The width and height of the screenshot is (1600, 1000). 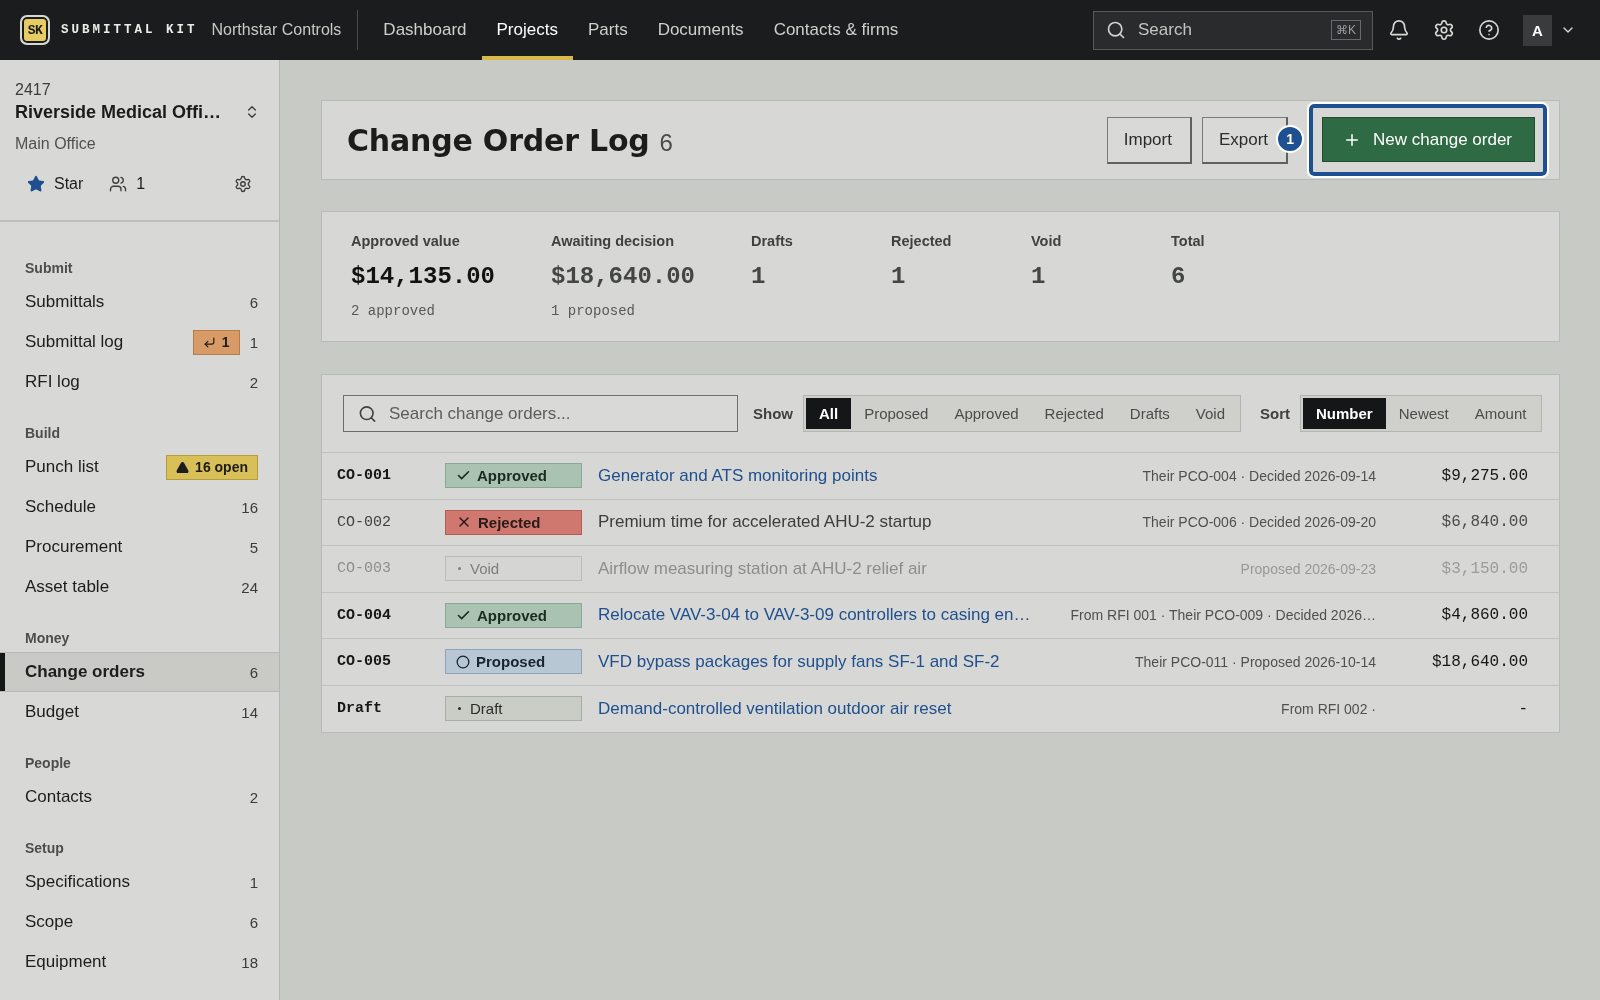 What do you see at coordinates (986, 413) in the screenshot?
I see `filter-option: Approved` at bounding box center [986, 413].